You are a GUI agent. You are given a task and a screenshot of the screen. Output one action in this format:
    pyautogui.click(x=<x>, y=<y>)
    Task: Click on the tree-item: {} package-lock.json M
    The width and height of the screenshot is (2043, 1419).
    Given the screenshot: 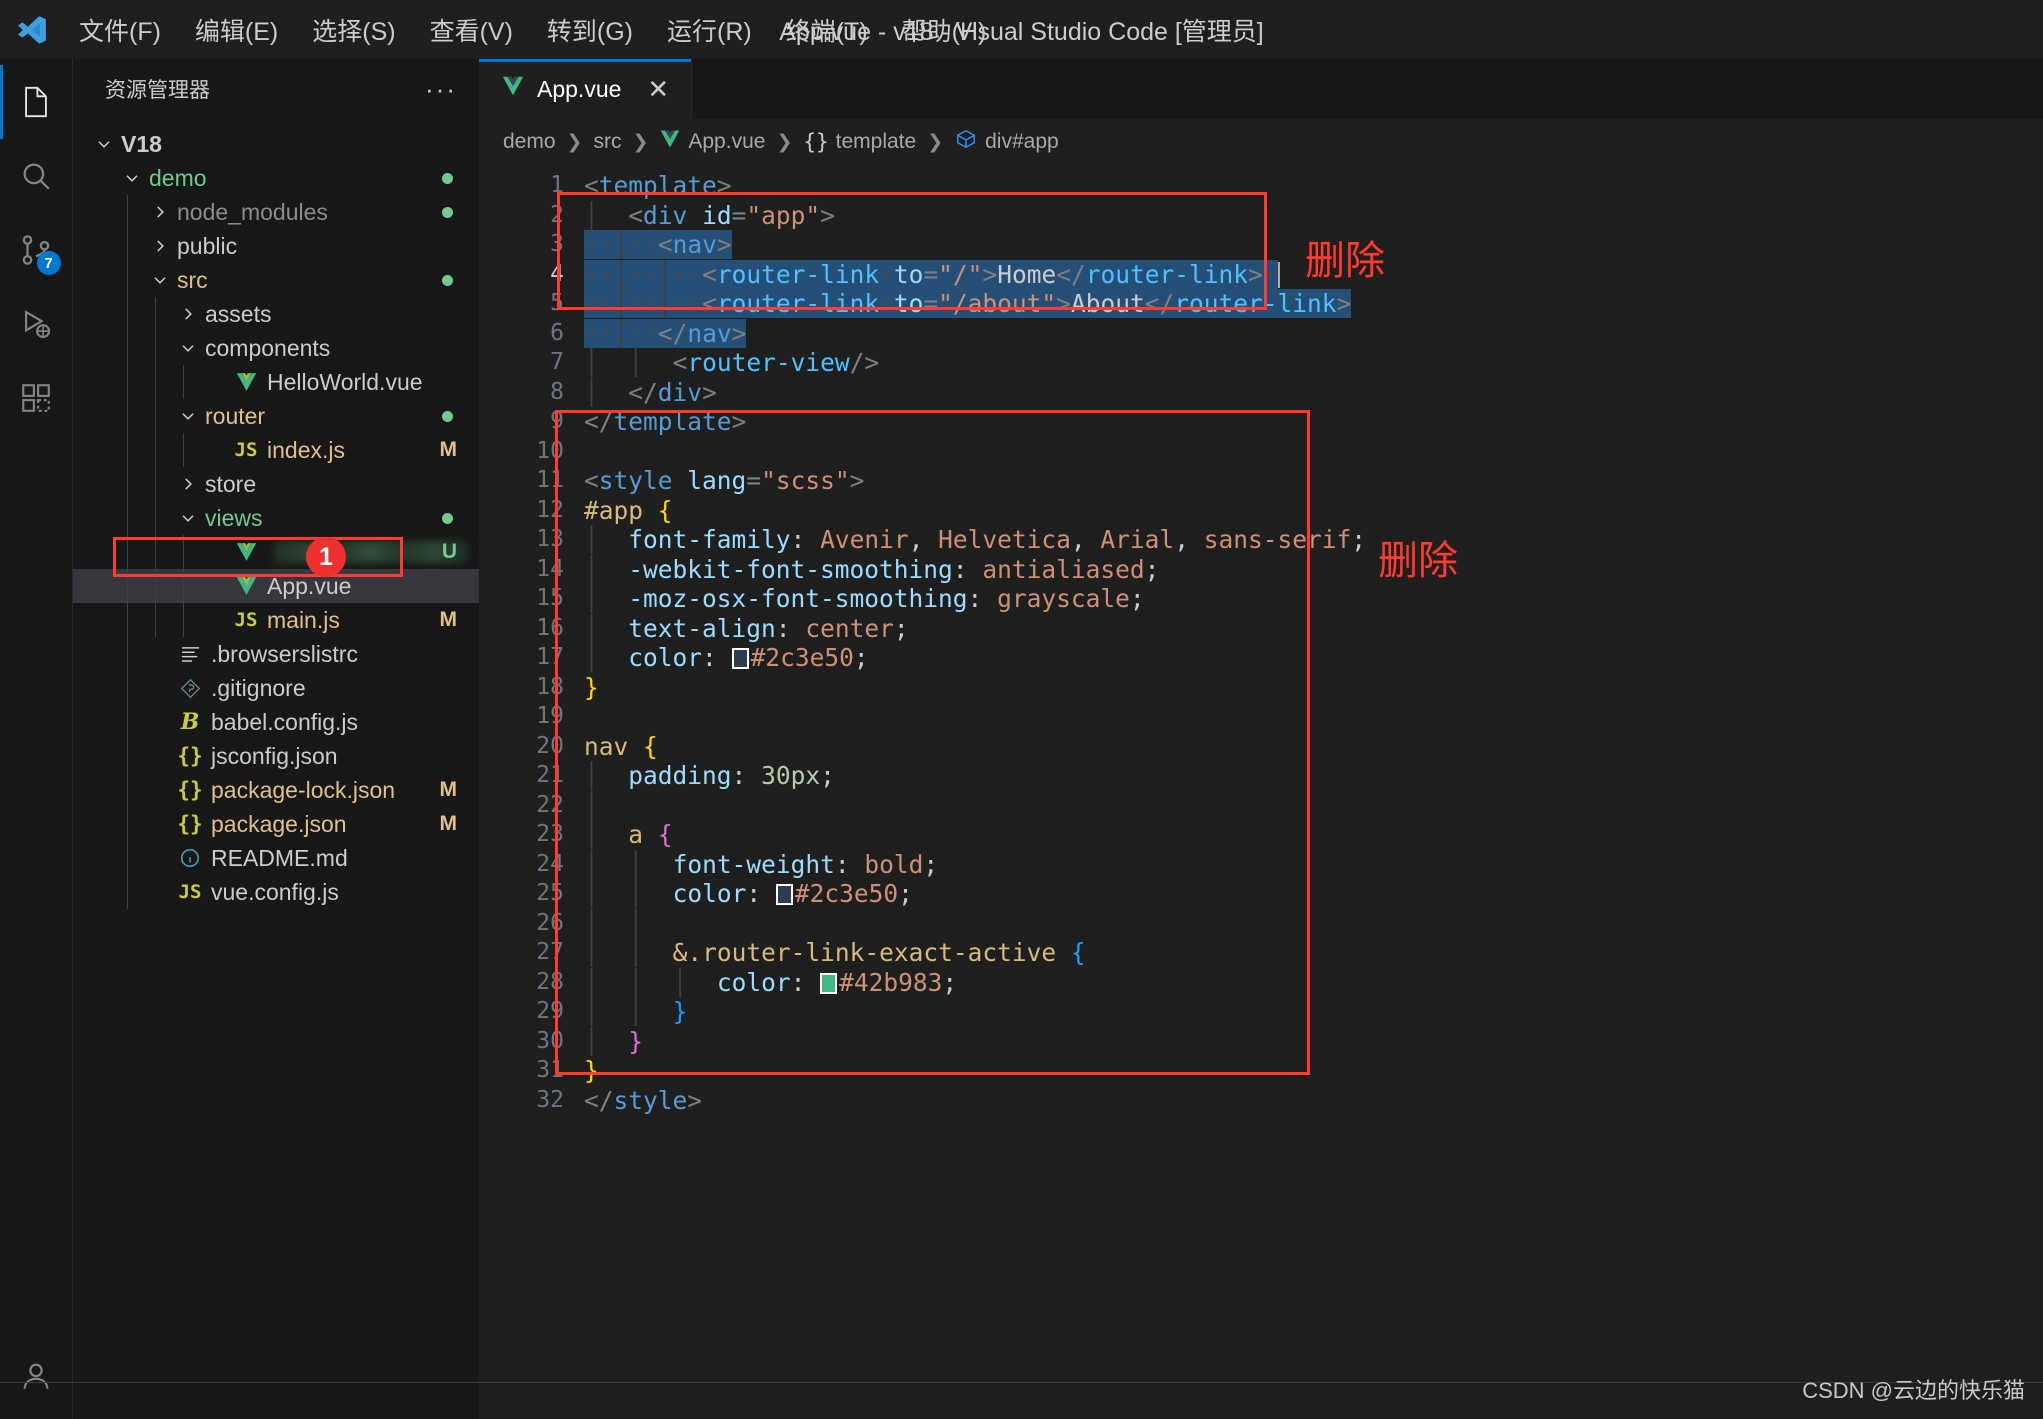 What is the action you would take?
    pyautogui.click(x=276, y=790)
    